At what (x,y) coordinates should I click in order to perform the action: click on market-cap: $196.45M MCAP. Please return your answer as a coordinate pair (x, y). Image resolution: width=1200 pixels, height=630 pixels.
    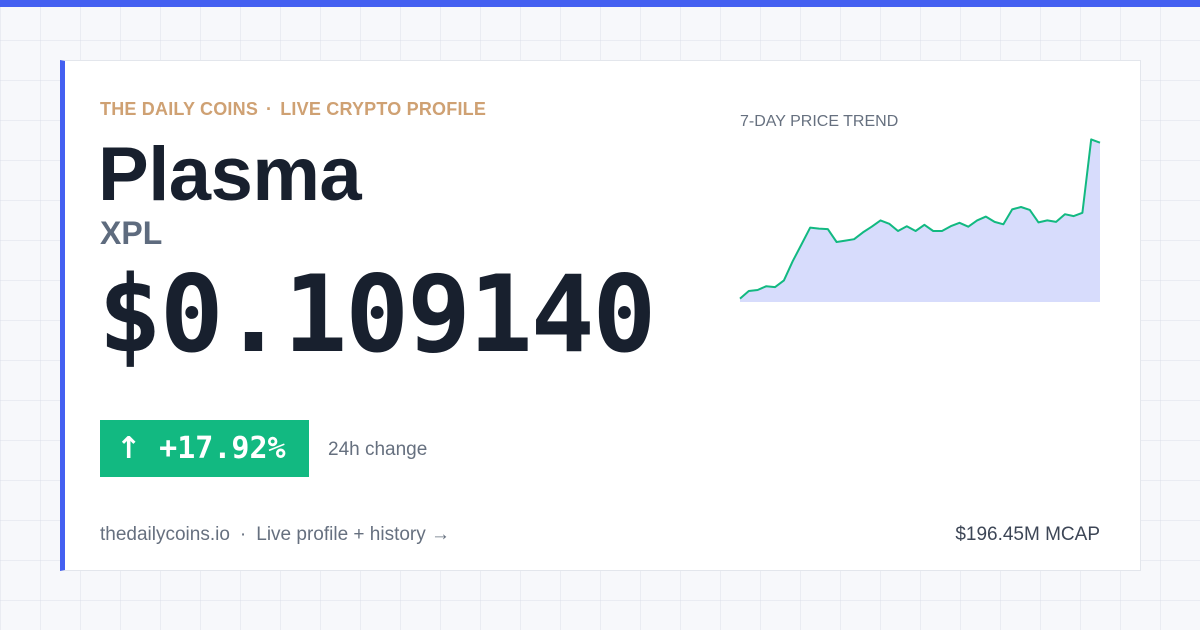
    Looking at the image, I should click on (1027, 534).